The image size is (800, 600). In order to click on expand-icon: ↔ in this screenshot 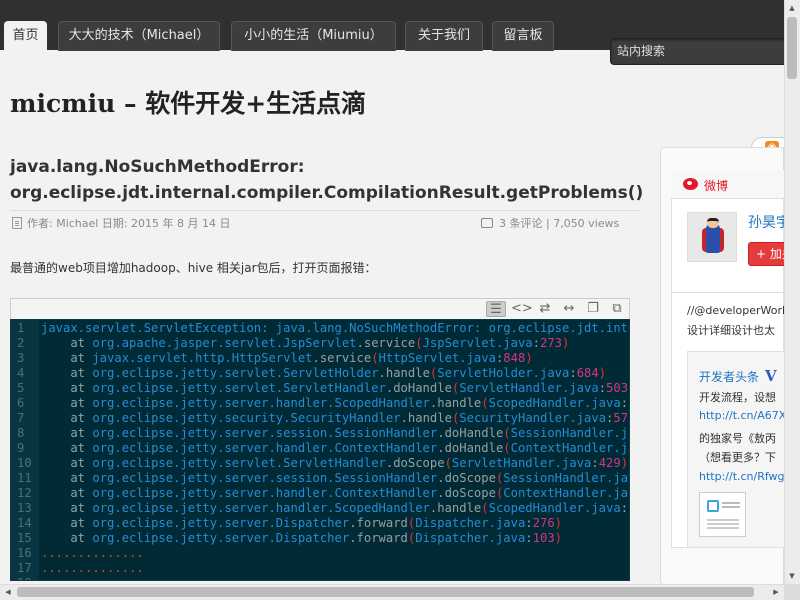, I will do `click(569, 309)`.